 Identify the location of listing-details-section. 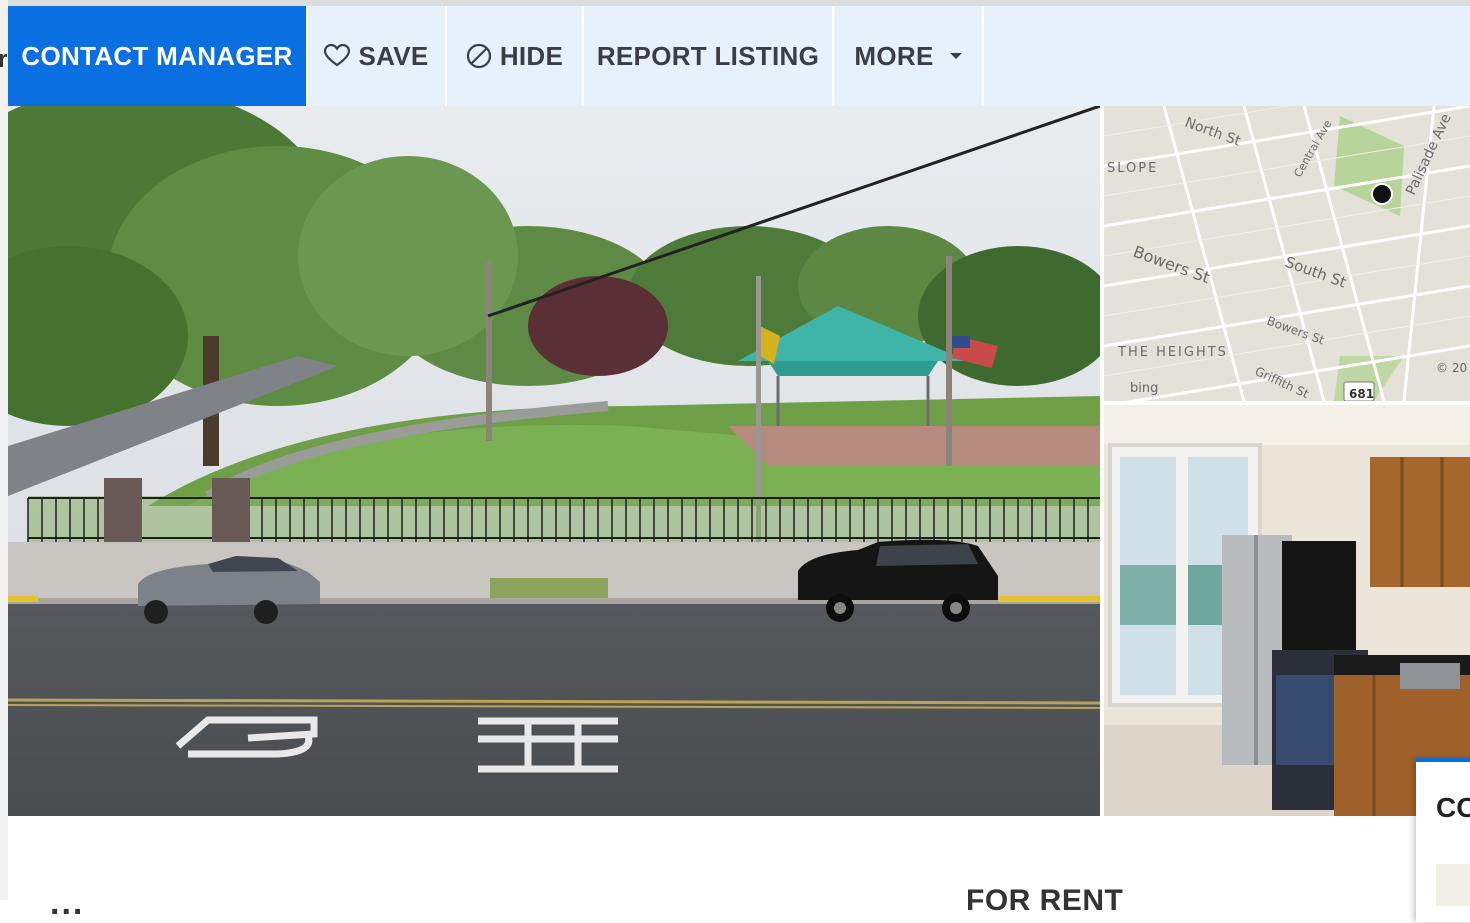
(739, 858).